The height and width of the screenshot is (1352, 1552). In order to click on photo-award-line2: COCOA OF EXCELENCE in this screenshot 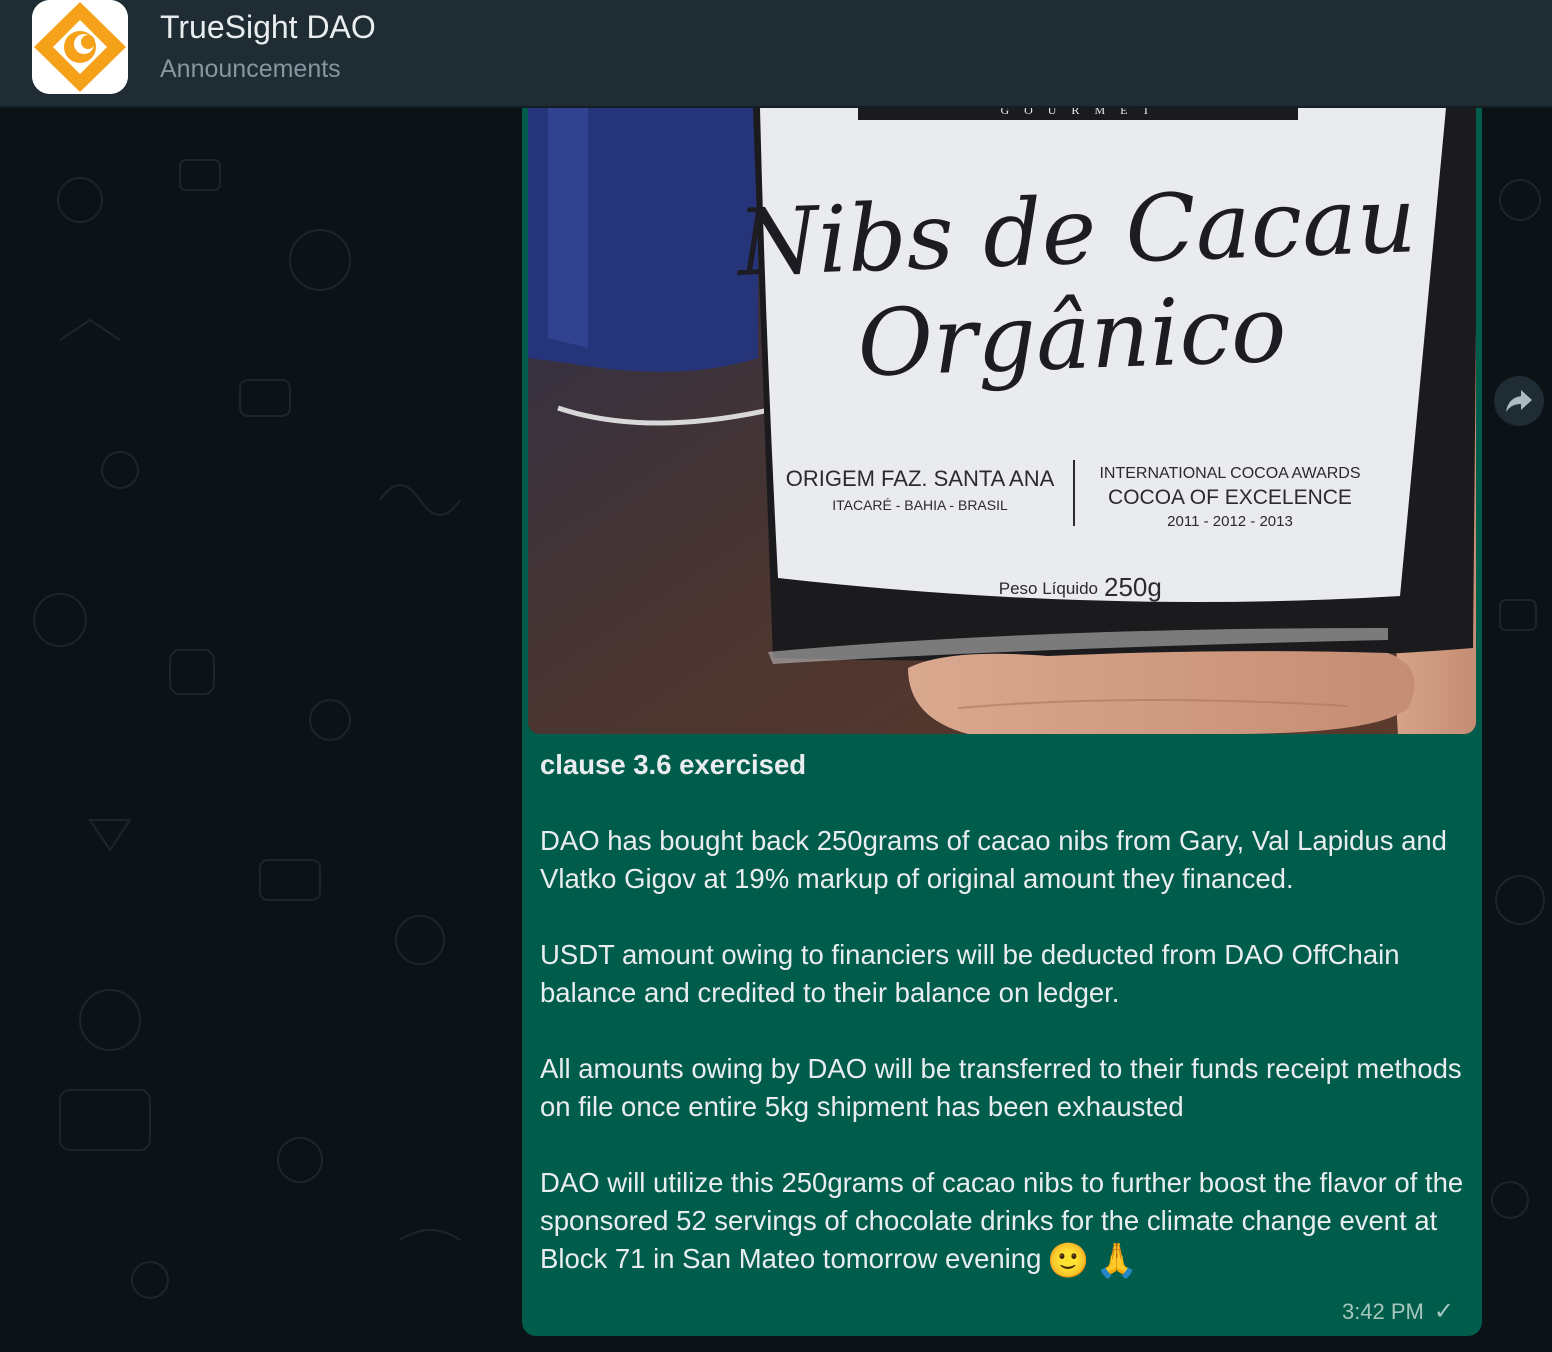, I will do `click(1230, 497)`.